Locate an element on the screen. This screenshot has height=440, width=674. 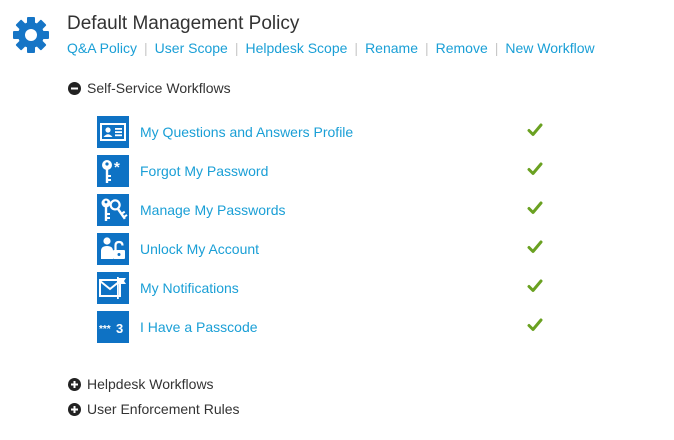
user-unlock-icon is located at coordinates (113, 249).